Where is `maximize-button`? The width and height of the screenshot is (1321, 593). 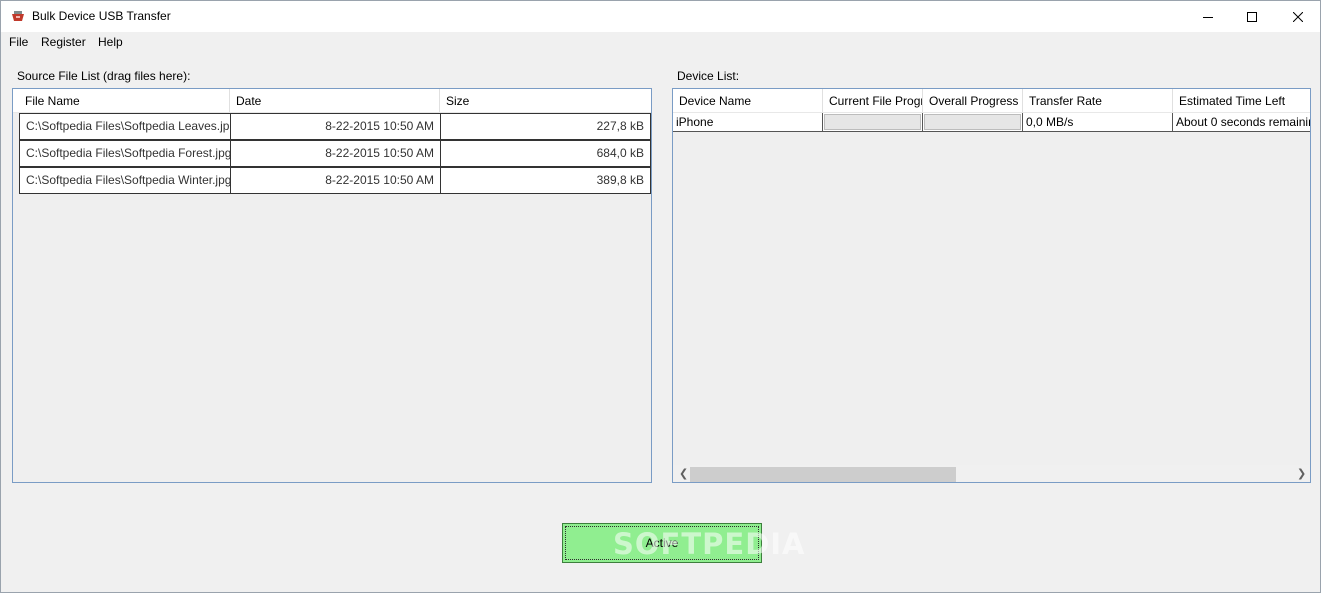 maximize-button is located at coordinates (1252, 16).